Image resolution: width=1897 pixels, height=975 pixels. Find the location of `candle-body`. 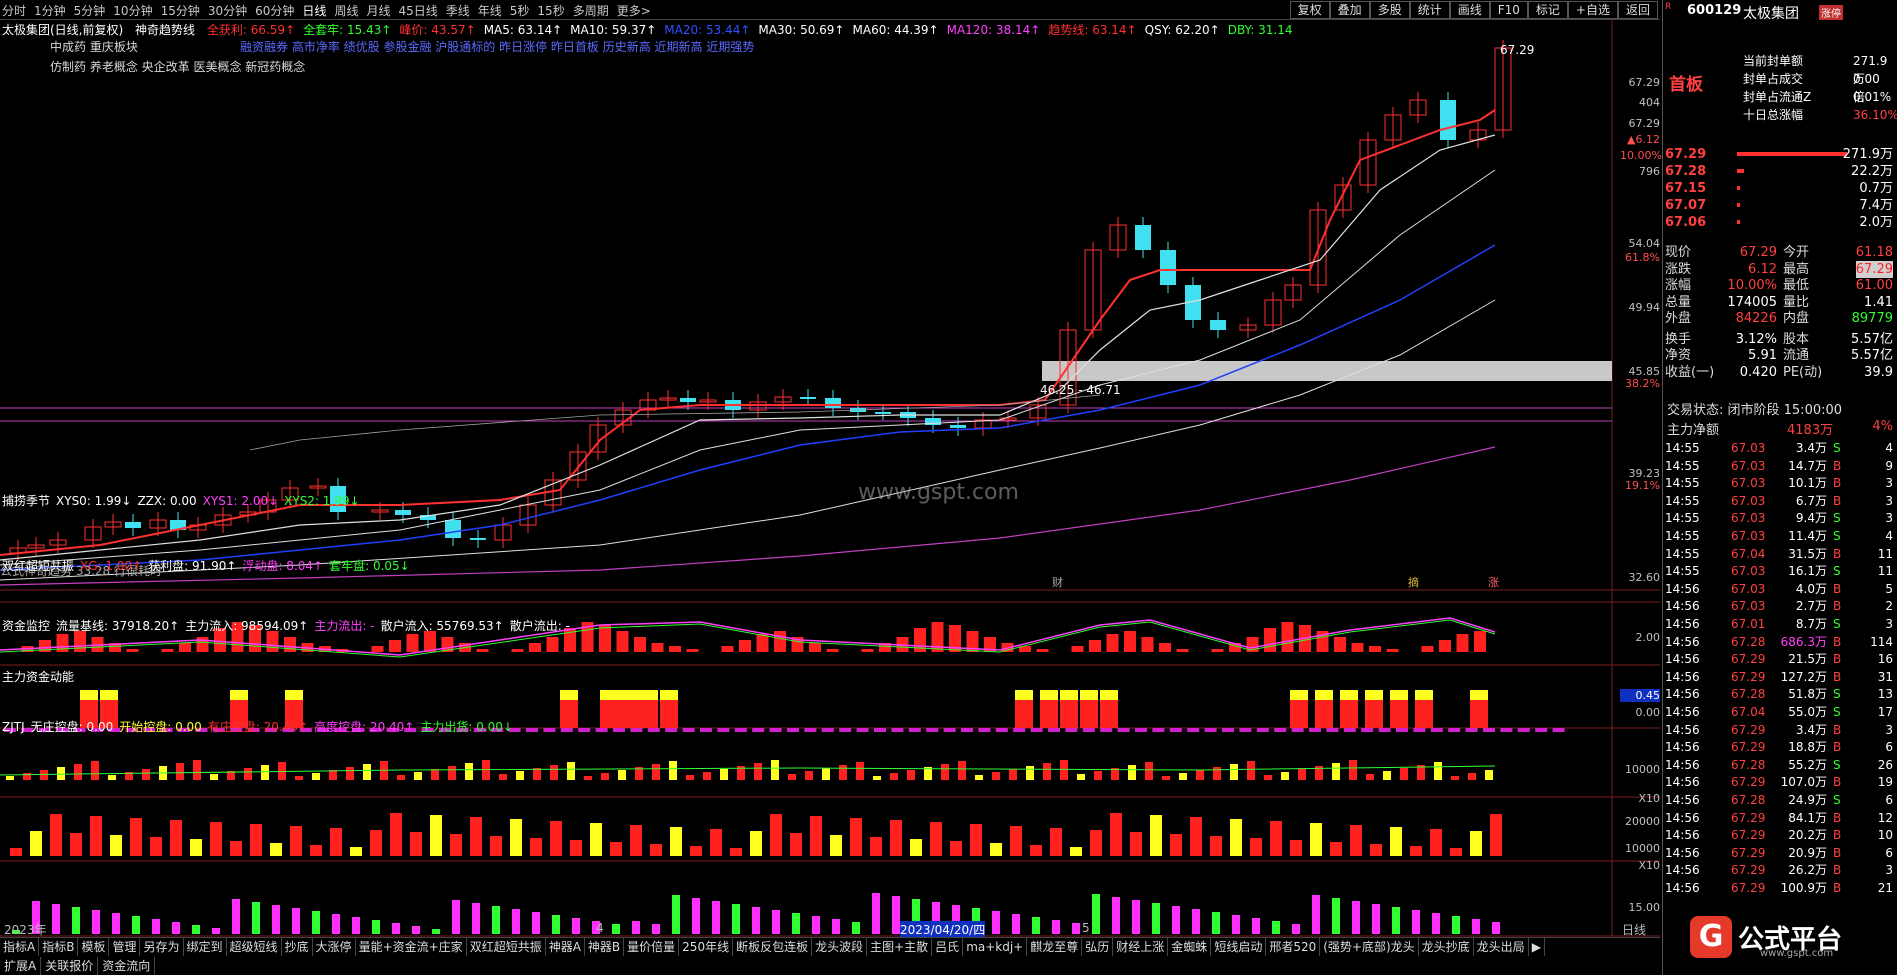

candle-body is located at coordinates (833, 403).